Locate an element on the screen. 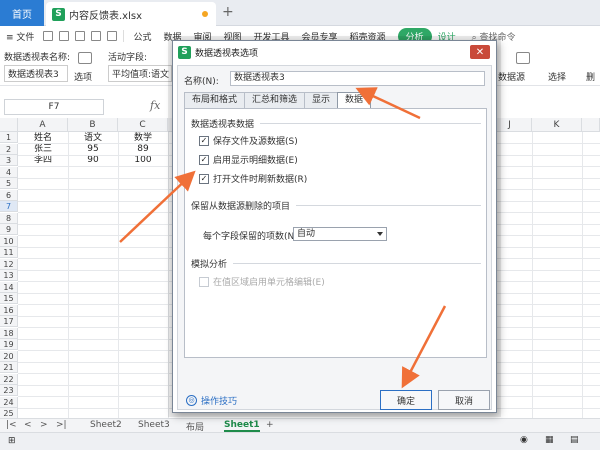 The image size is (600, 450). page-view-icon: ▤ is located at coordinates (574, 440).